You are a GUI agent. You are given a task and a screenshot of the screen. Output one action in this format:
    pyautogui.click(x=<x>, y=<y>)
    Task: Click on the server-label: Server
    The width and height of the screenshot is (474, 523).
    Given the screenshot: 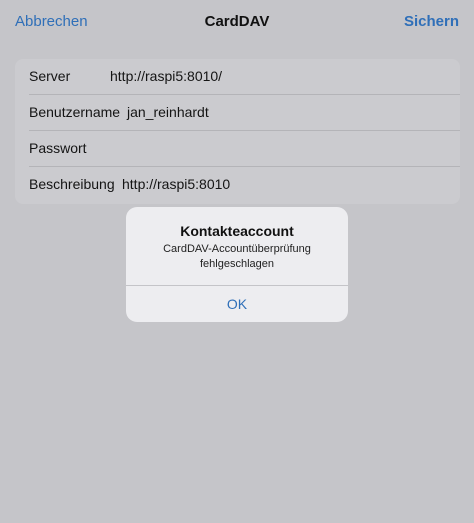 What is the action you would take?
    pyautogui.click(x=50, y=76)
    